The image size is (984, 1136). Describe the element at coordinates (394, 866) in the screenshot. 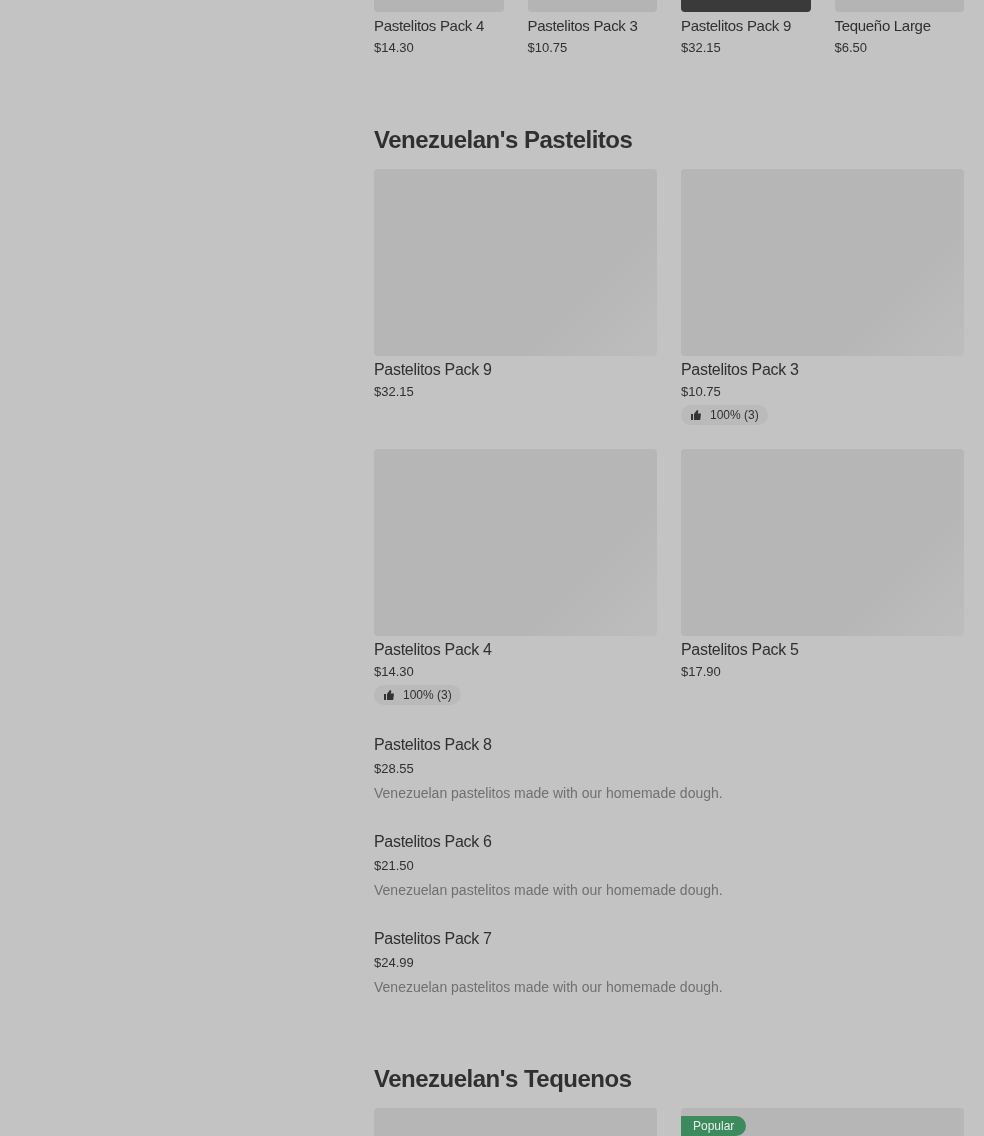

I see `item-price: $21.50` at that location.